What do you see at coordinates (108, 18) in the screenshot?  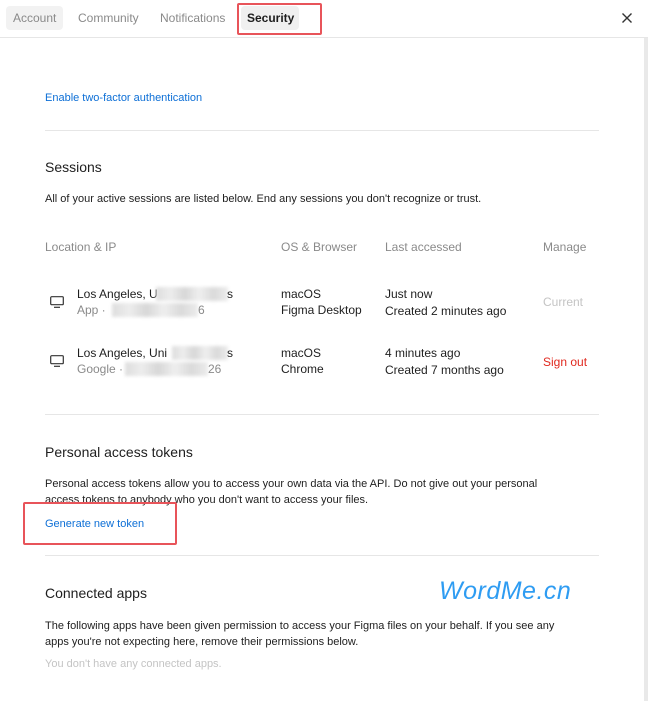 I see `tab-community: Community` at bounding box center [108, 18].